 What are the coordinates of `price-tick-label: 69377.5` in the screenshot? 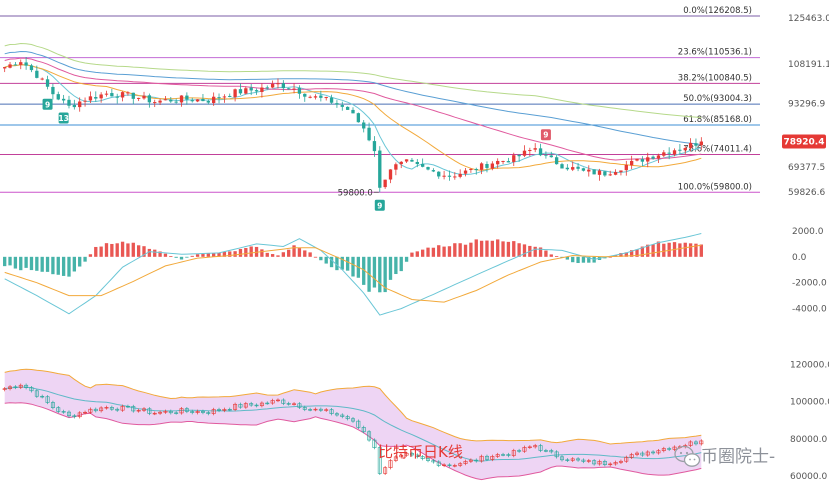 It's located at (806, 168).